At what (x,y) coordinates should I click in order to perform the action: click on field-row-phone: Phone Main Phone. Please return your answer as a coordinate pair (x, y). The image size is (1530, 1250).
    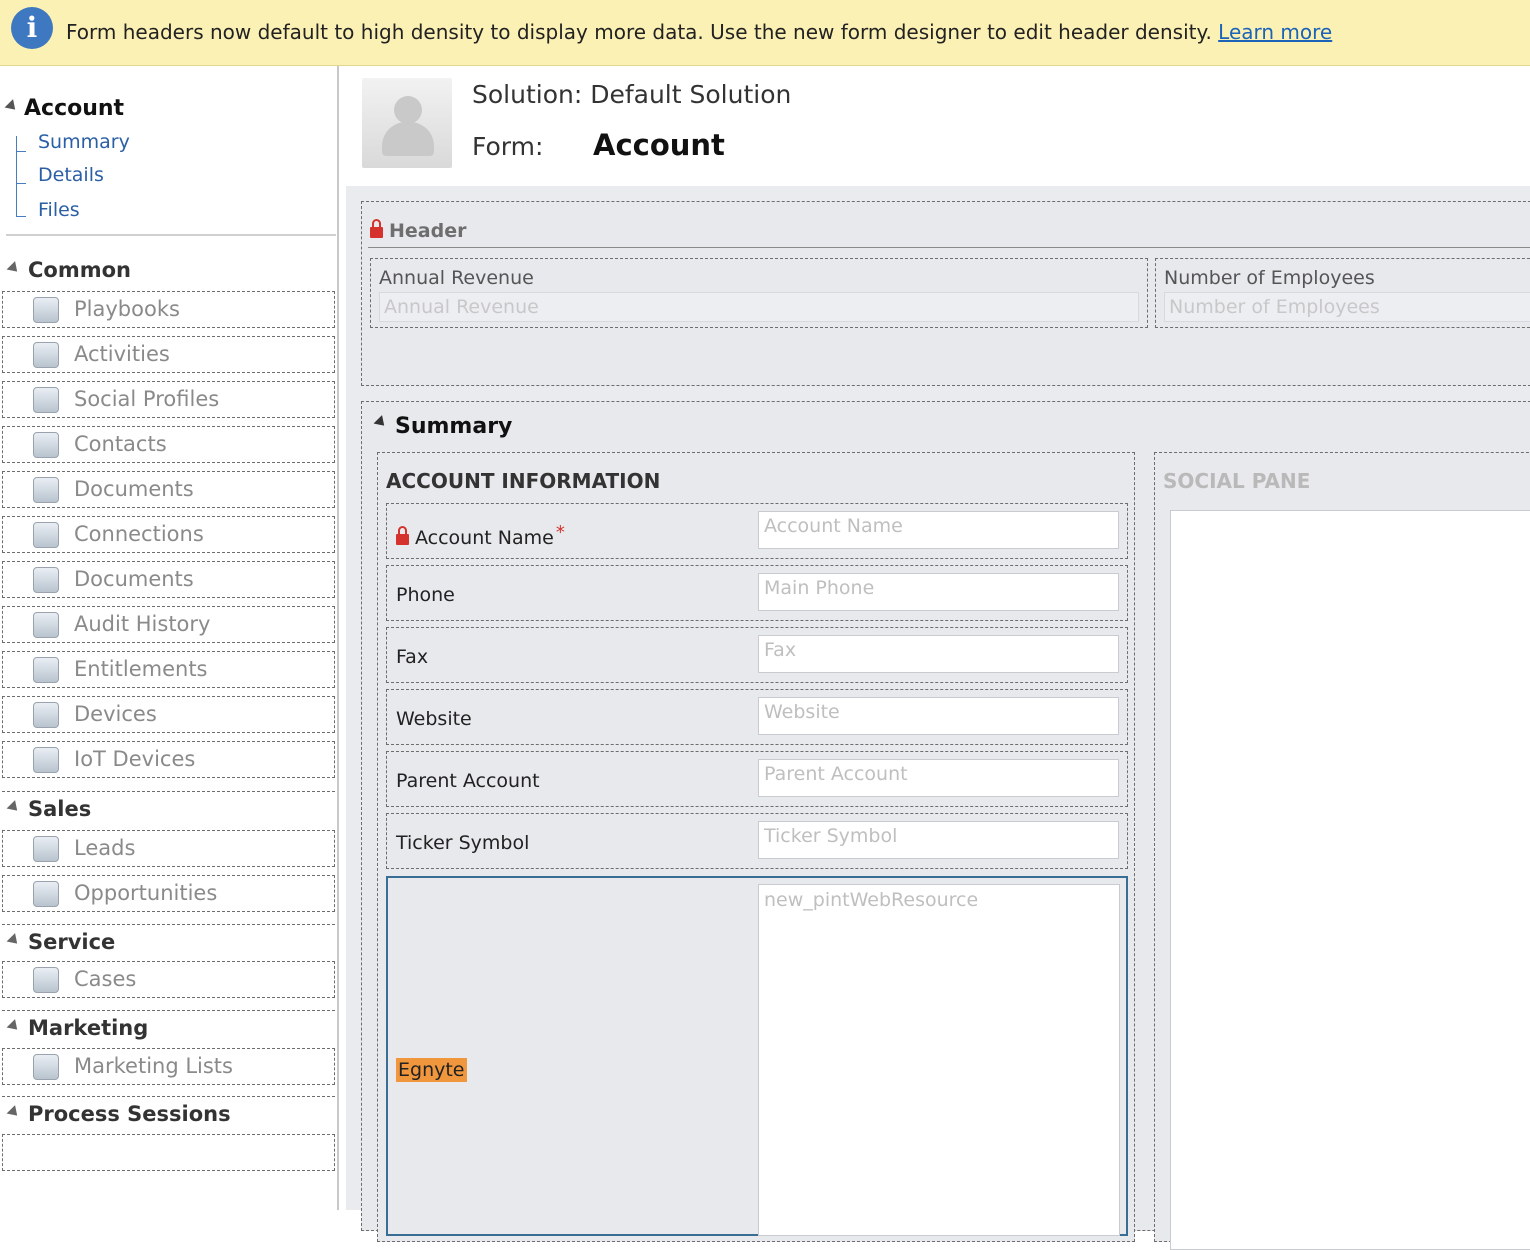
    Looking at the image, I should click on (757, 593).